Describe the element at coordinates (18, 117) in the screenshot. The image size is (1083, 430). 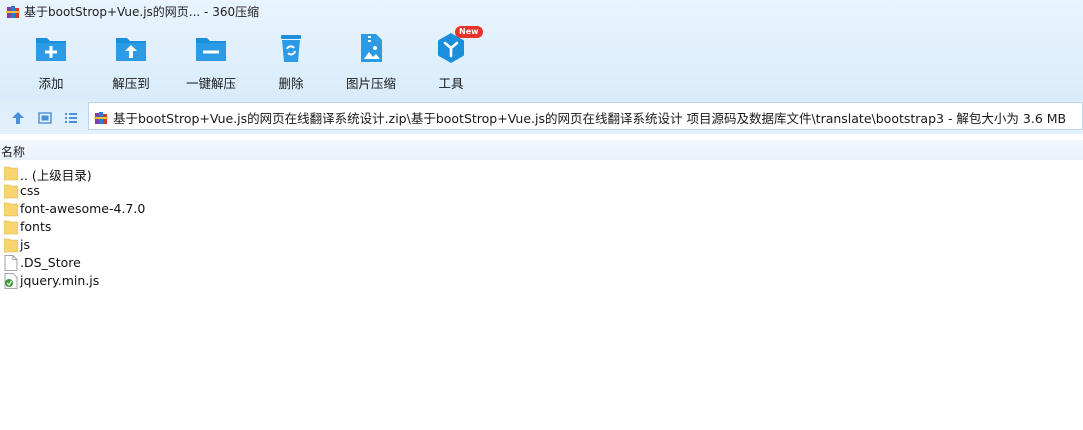
I see `up-arrow-icon` at that location.